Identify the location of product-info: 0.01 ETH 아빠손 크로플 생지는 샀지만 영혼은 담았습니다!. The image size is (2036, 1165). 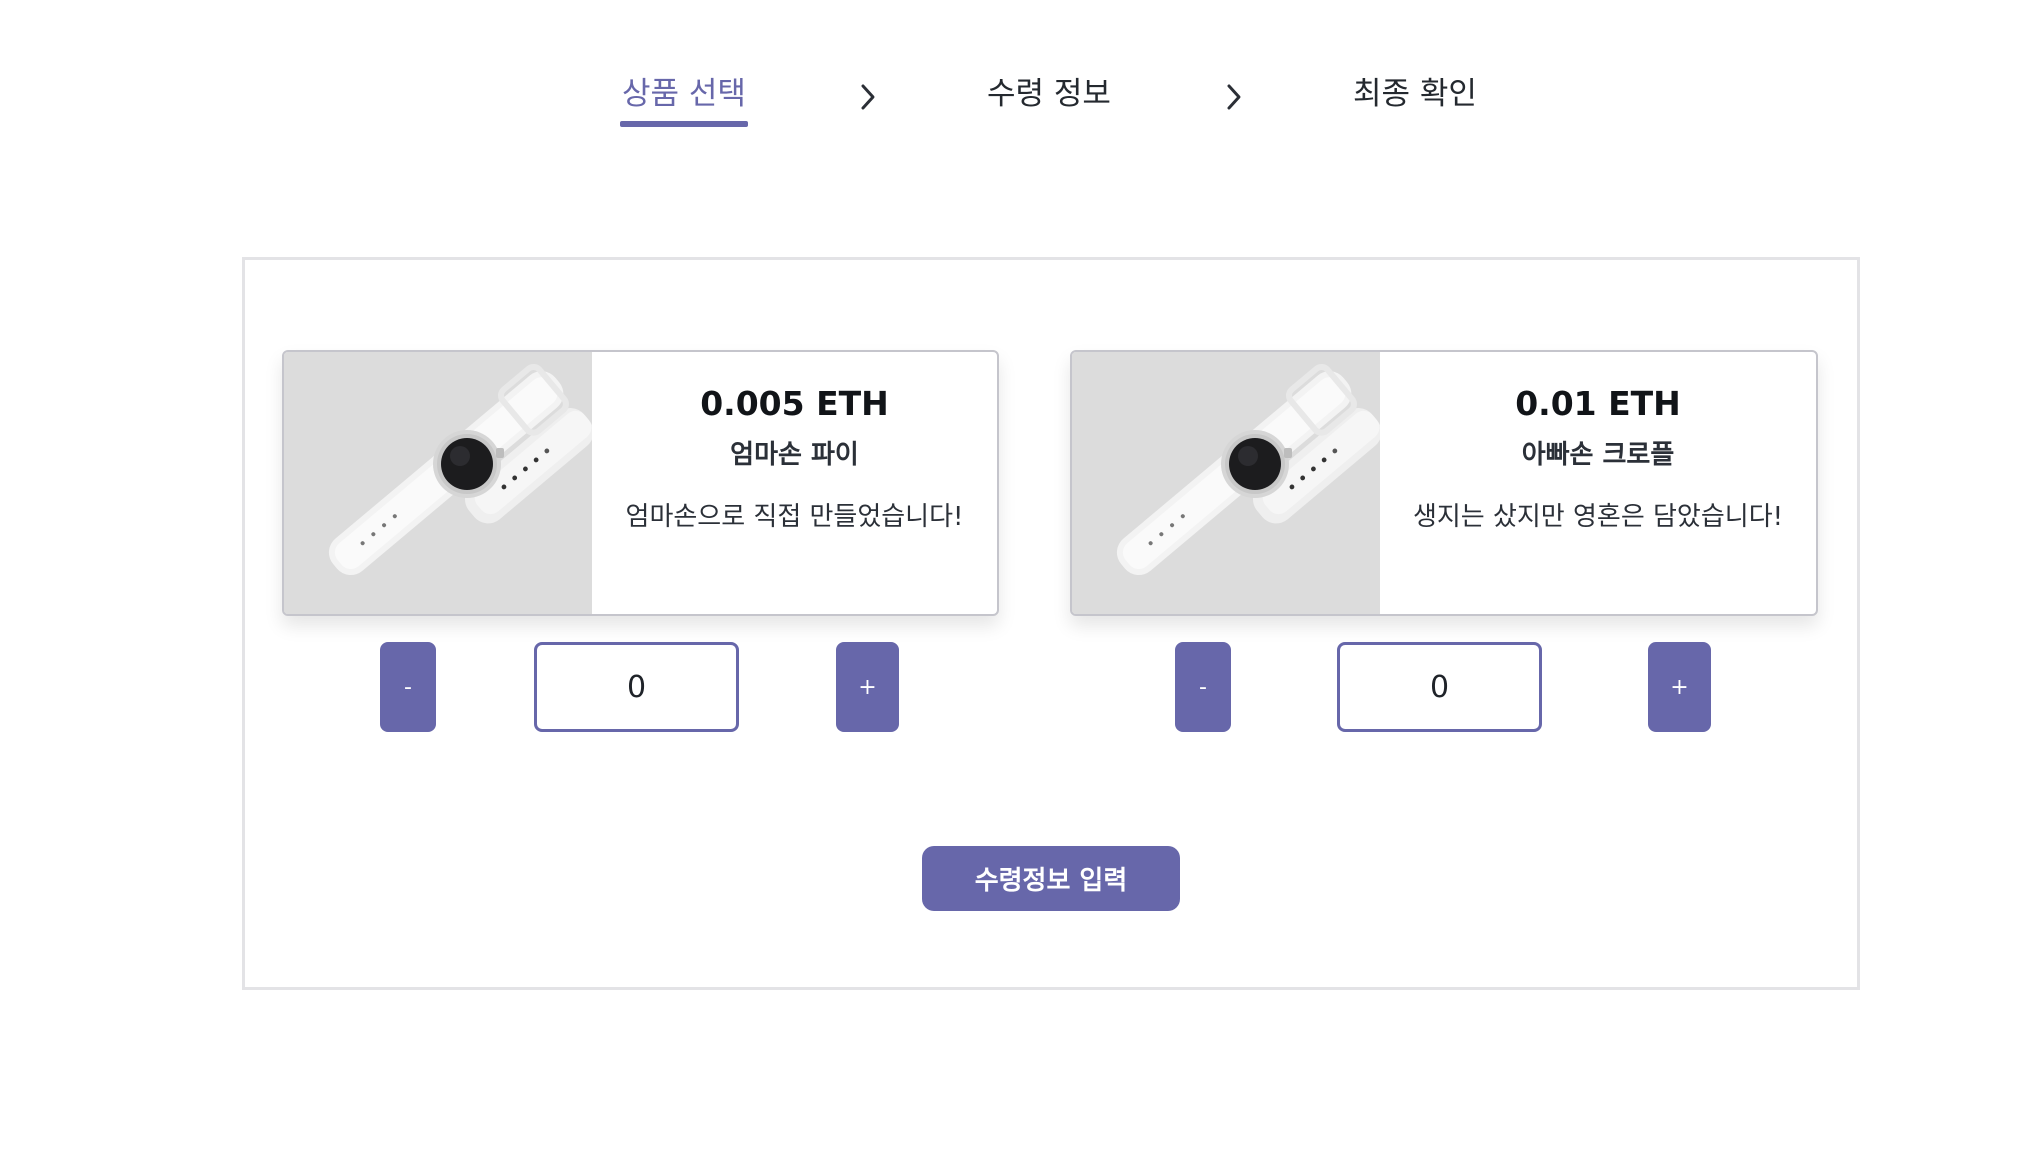
(1598, 483).